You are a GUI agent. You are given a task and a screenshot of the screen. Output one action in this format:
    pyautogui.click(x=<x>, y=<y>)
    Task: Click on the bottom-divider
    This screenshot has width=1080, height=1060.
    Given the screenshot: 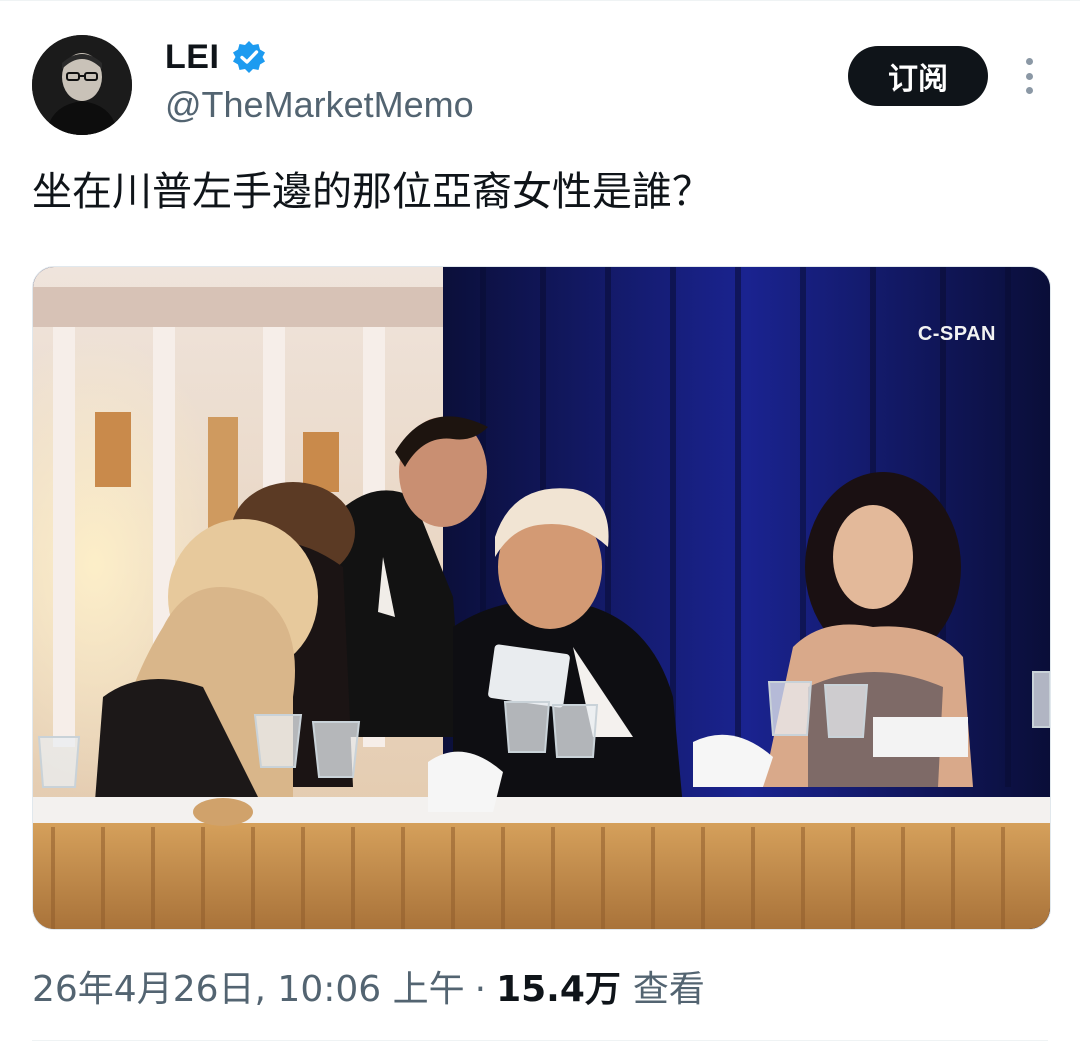 What is the action you would take?
    pyautogui.click(x=540, y=1040)
    